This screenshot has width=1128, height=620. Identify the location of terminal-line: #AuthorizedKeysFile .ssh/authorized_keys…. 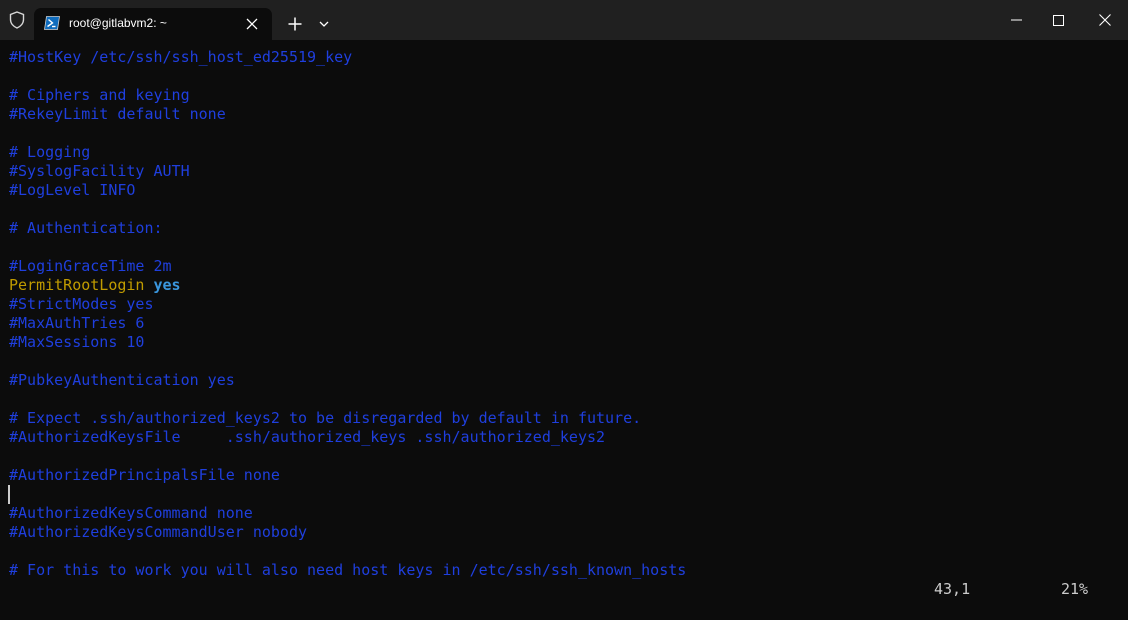
(307, 437).